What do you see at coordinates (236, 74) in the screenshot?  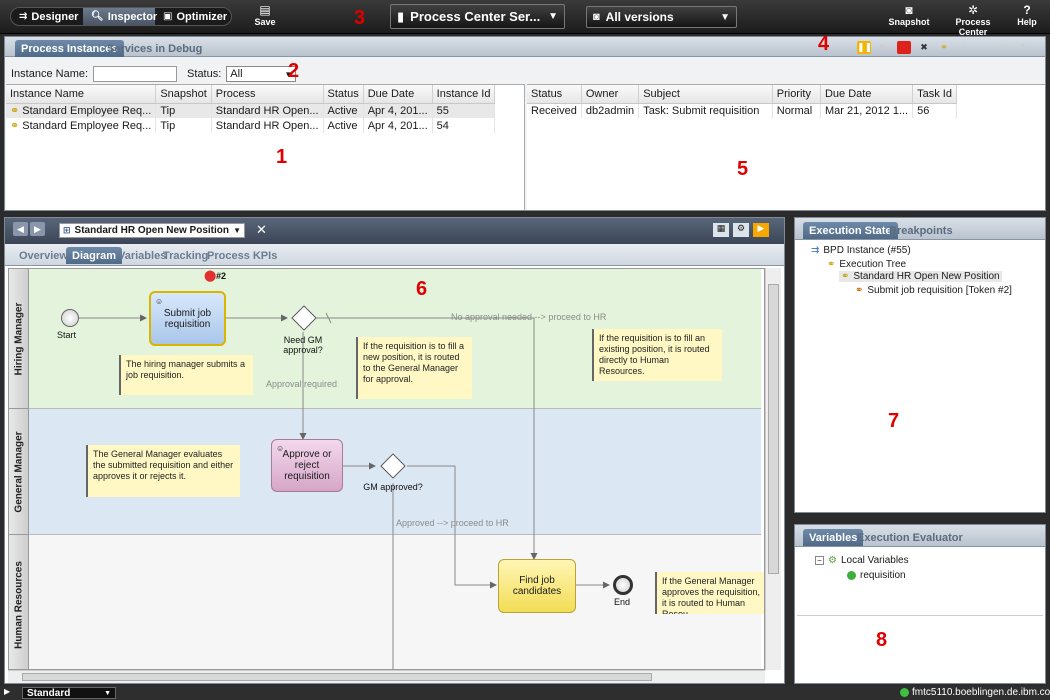 I see `status-filter-value: All` at bounding box center [236, 74].